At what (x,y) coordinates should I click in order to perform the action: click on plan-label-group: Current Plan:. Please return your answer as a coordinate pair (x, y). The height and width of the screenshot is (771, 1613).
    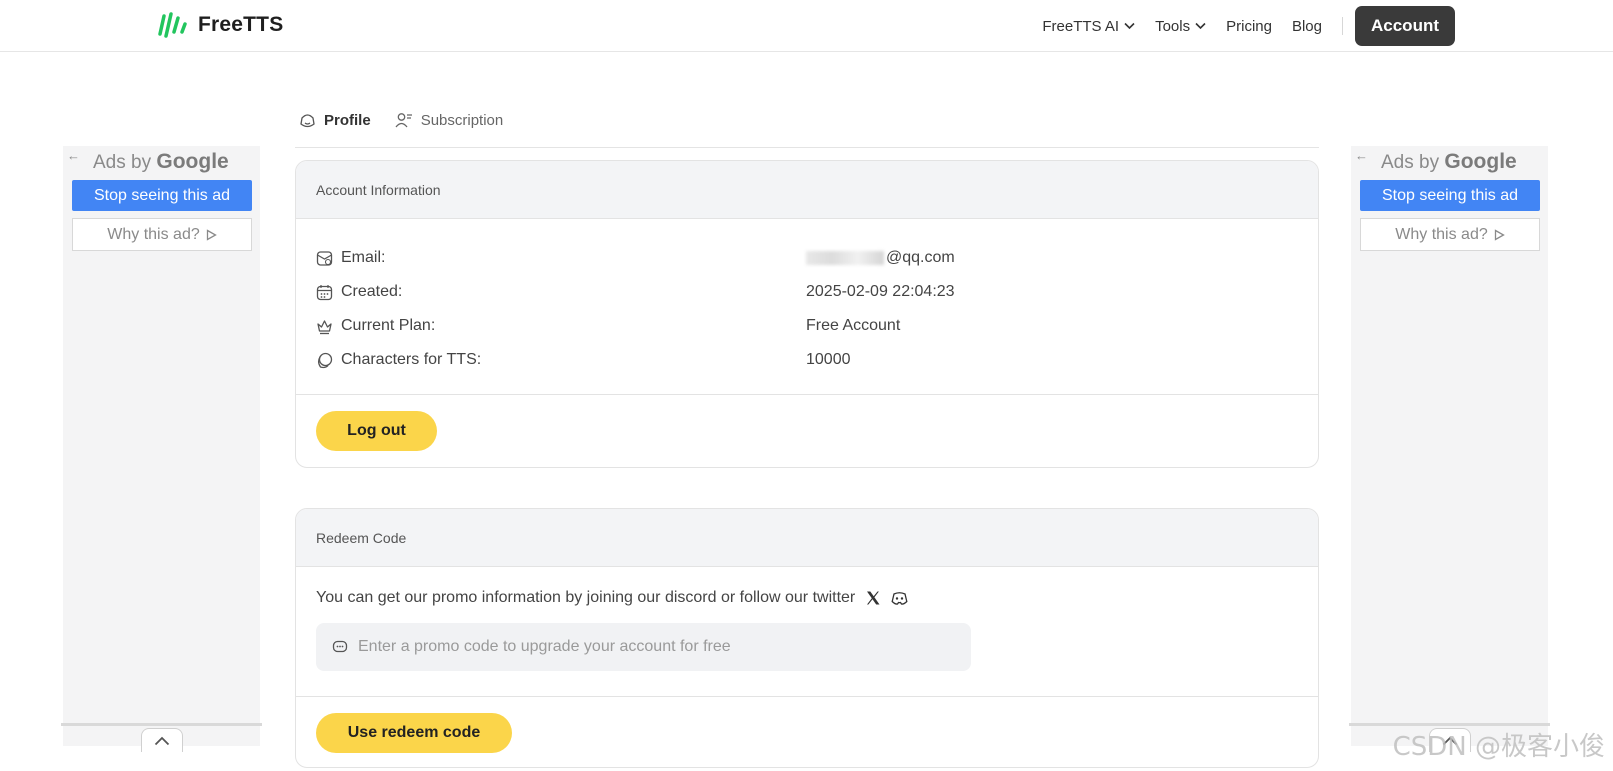
    Looking at the image, I should click on (561, 326).